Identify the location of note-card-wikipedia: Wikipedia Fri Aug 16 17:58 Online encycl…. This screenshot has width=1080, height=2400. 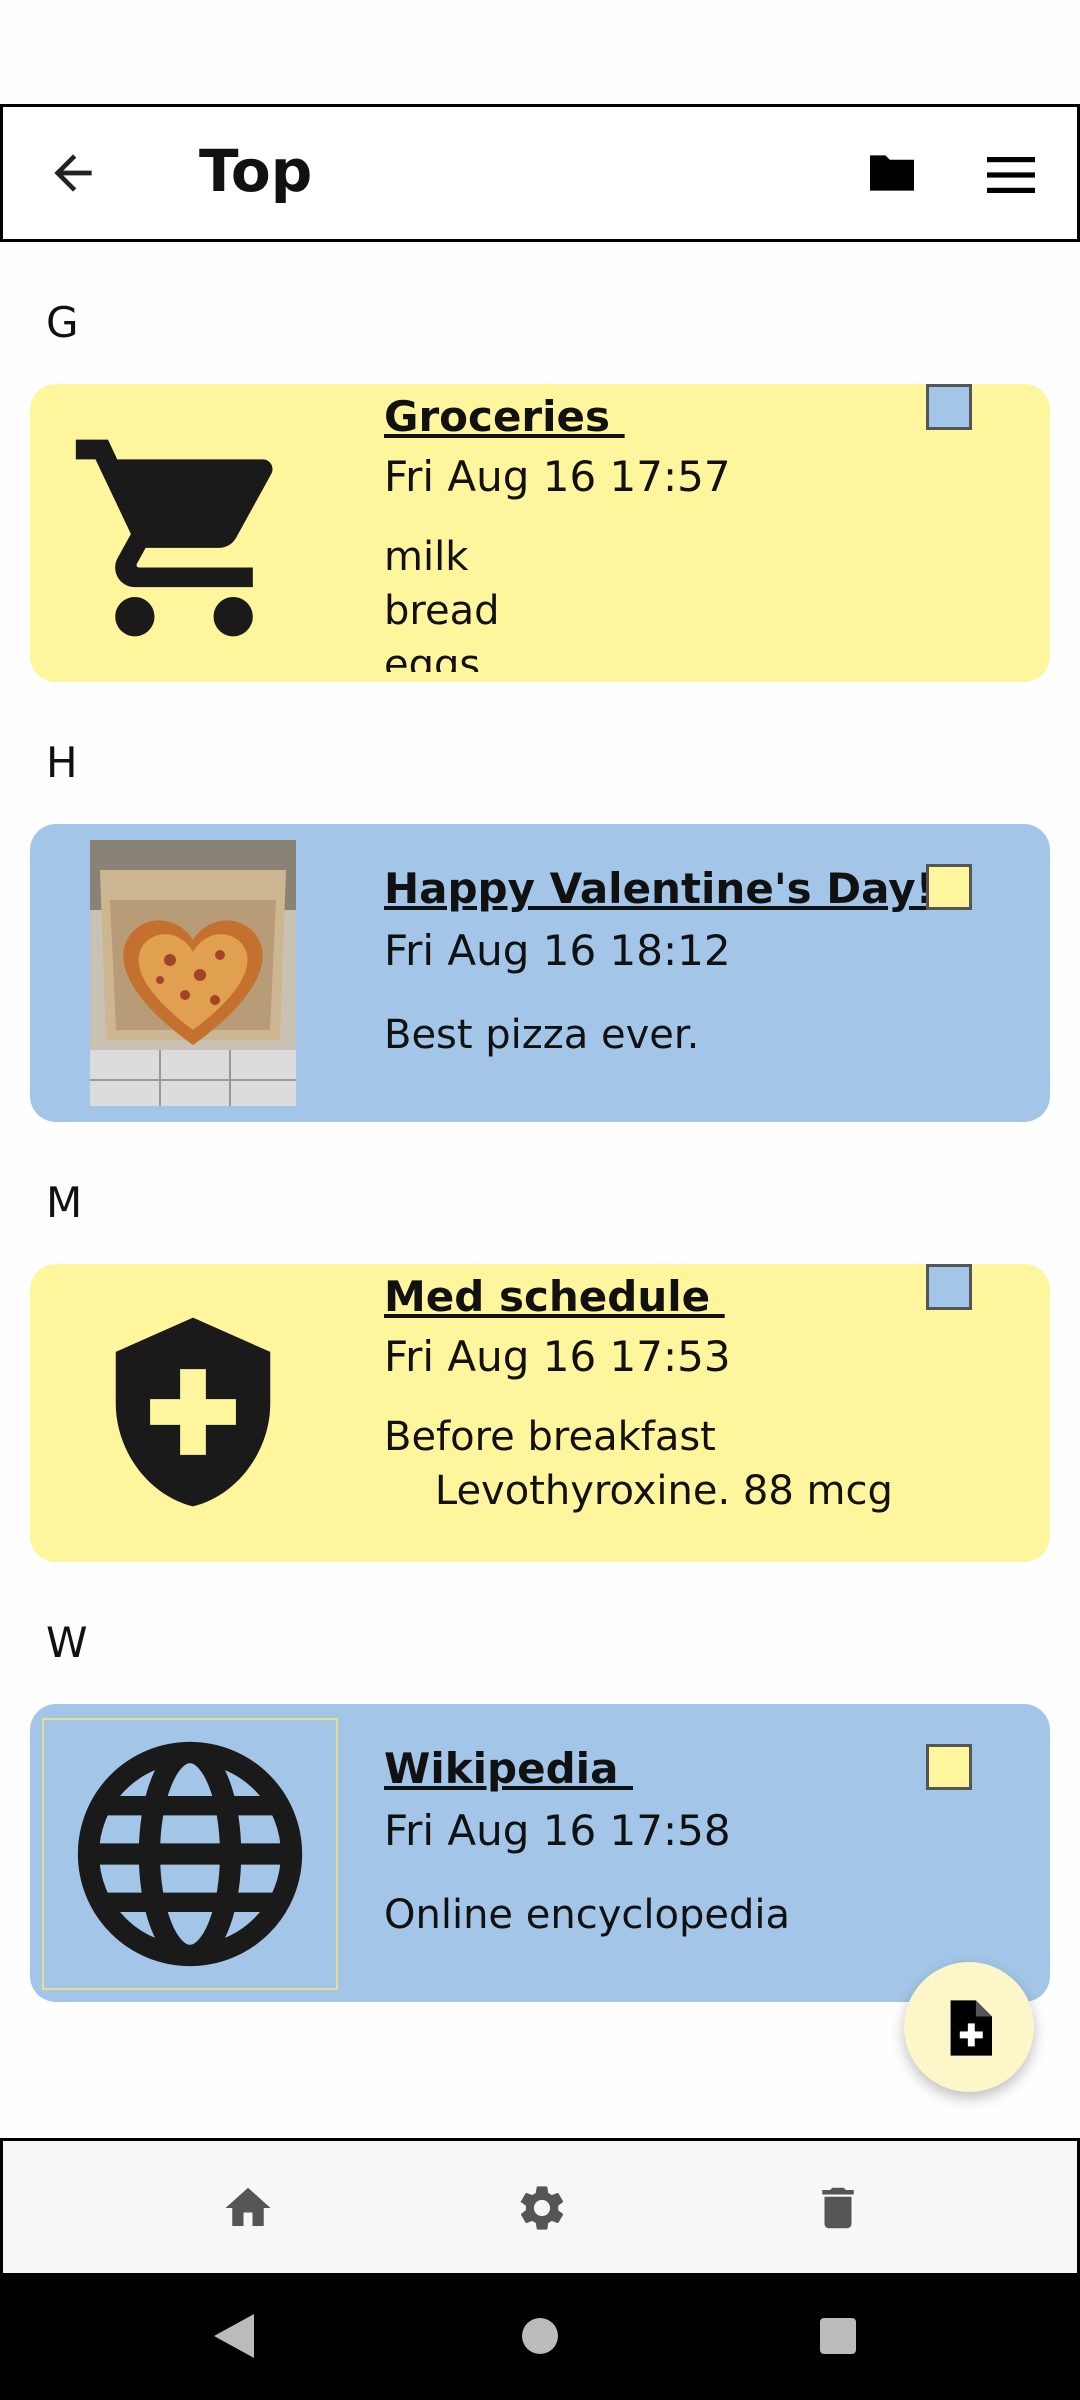
(540, 1853).